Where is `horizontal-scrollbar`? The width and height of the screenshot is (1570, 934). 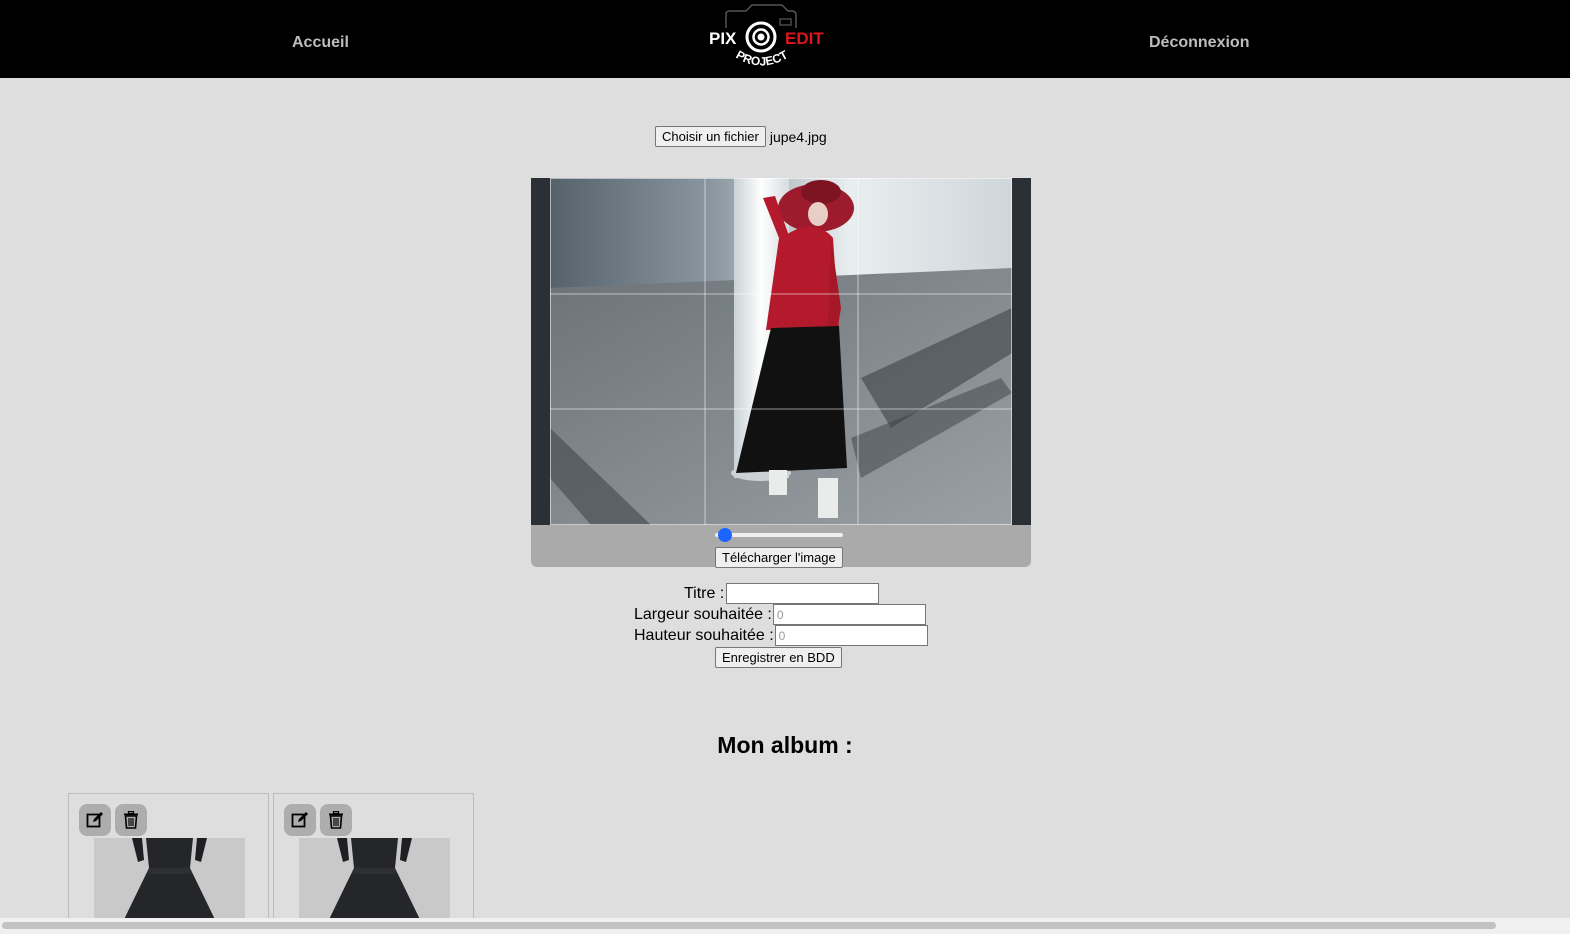
horizontal-scrollbar is located at coordinates (785, 926).